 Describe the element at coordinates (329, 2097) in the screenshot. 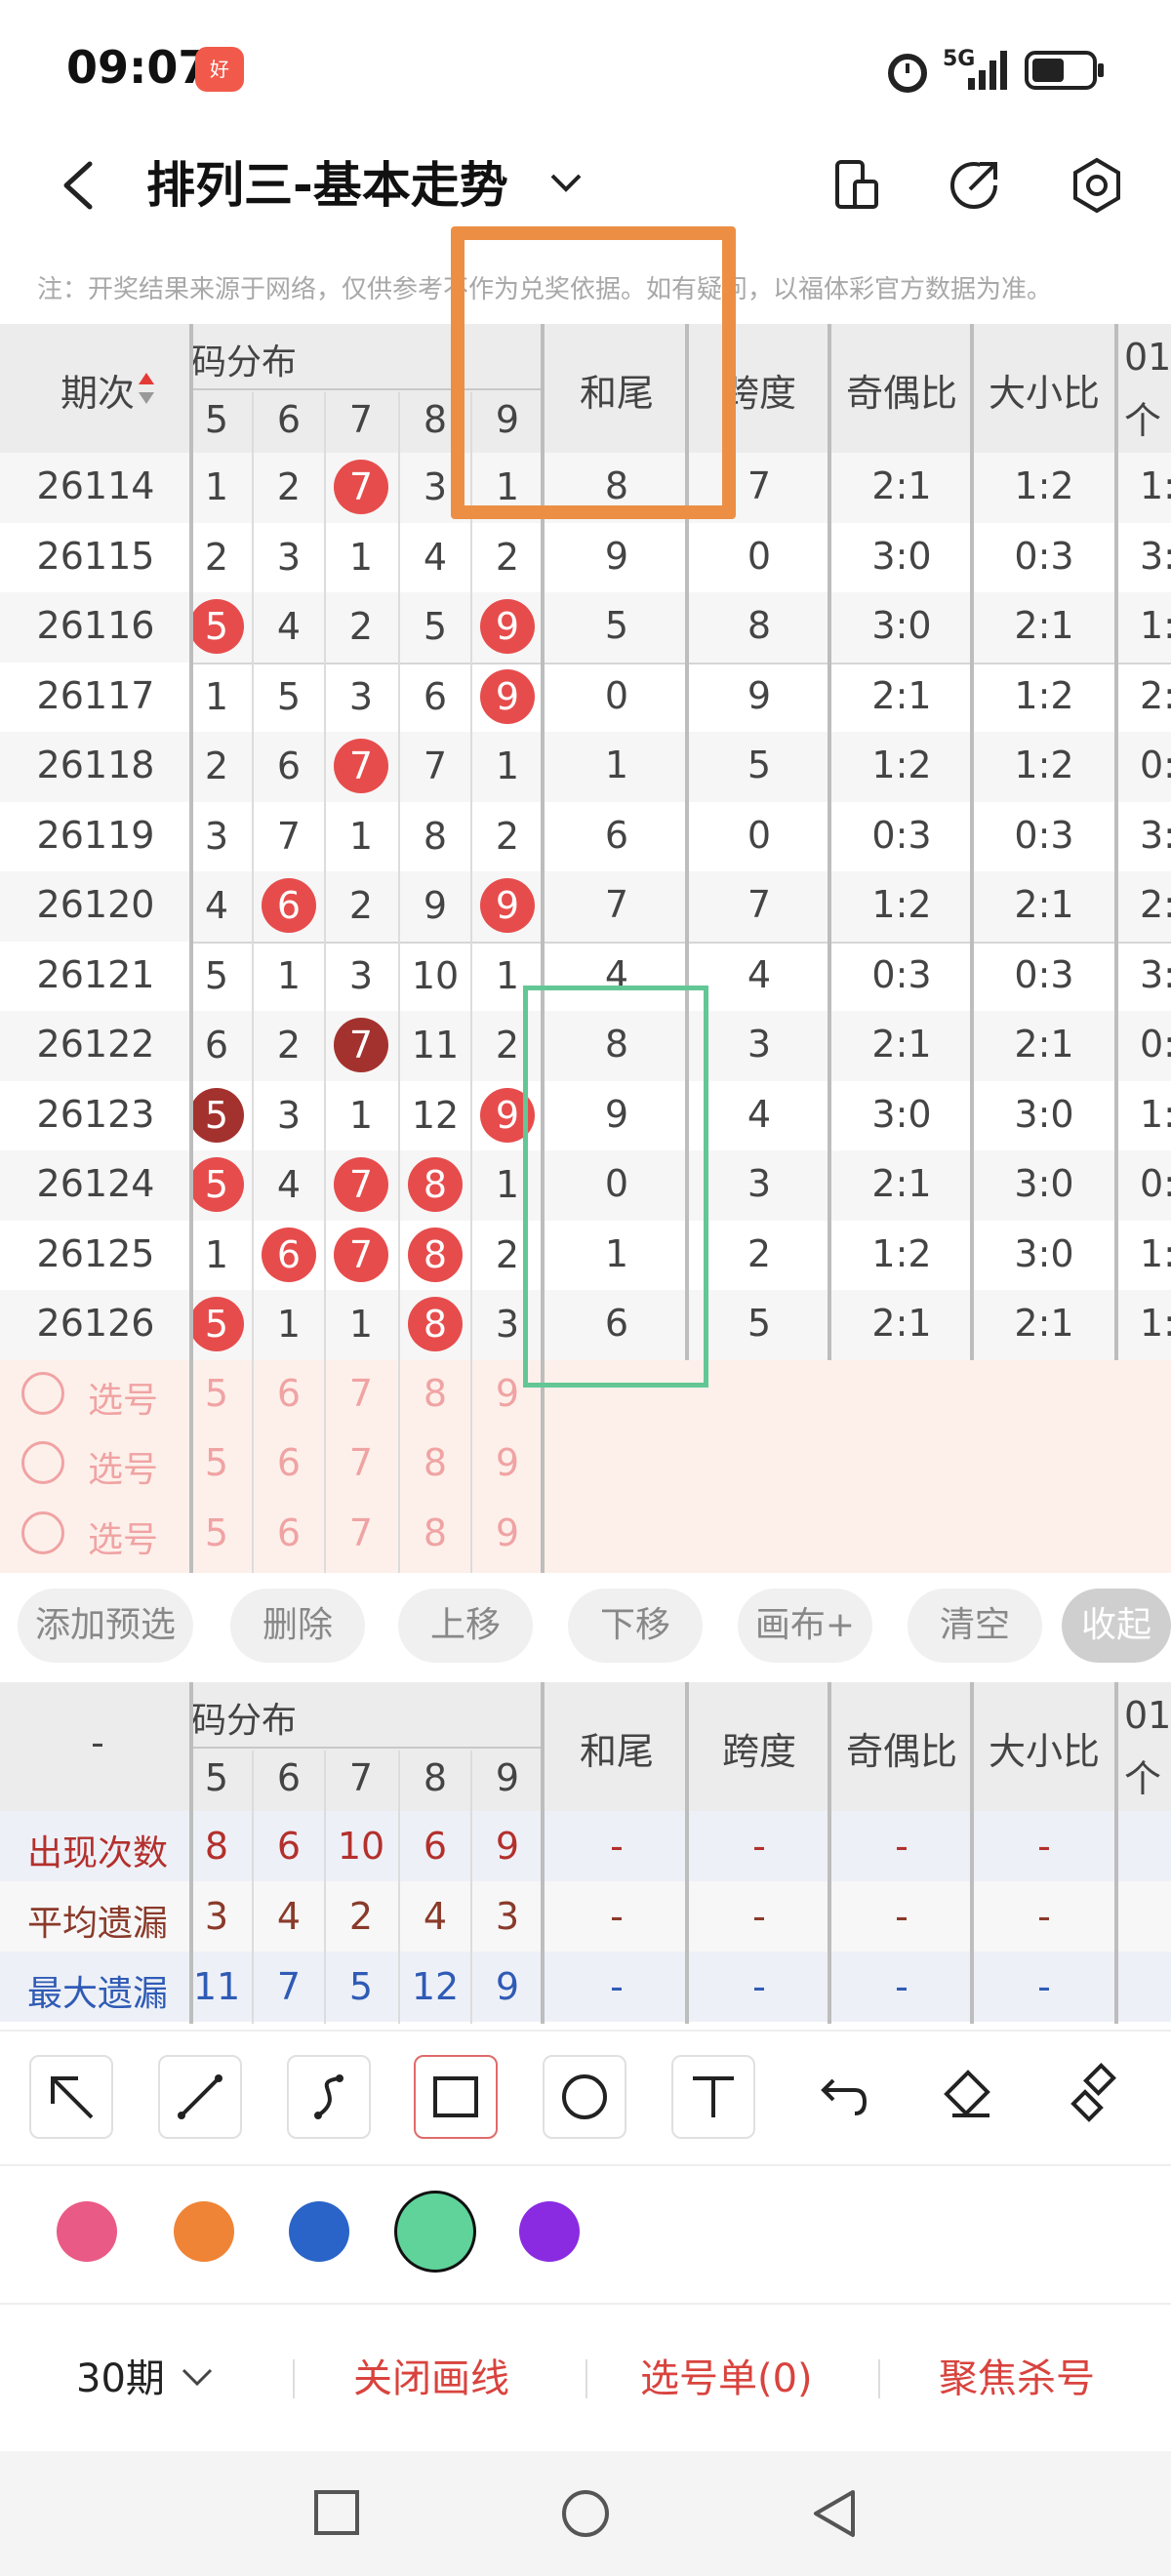

I see `tool-curve-button` at that location.